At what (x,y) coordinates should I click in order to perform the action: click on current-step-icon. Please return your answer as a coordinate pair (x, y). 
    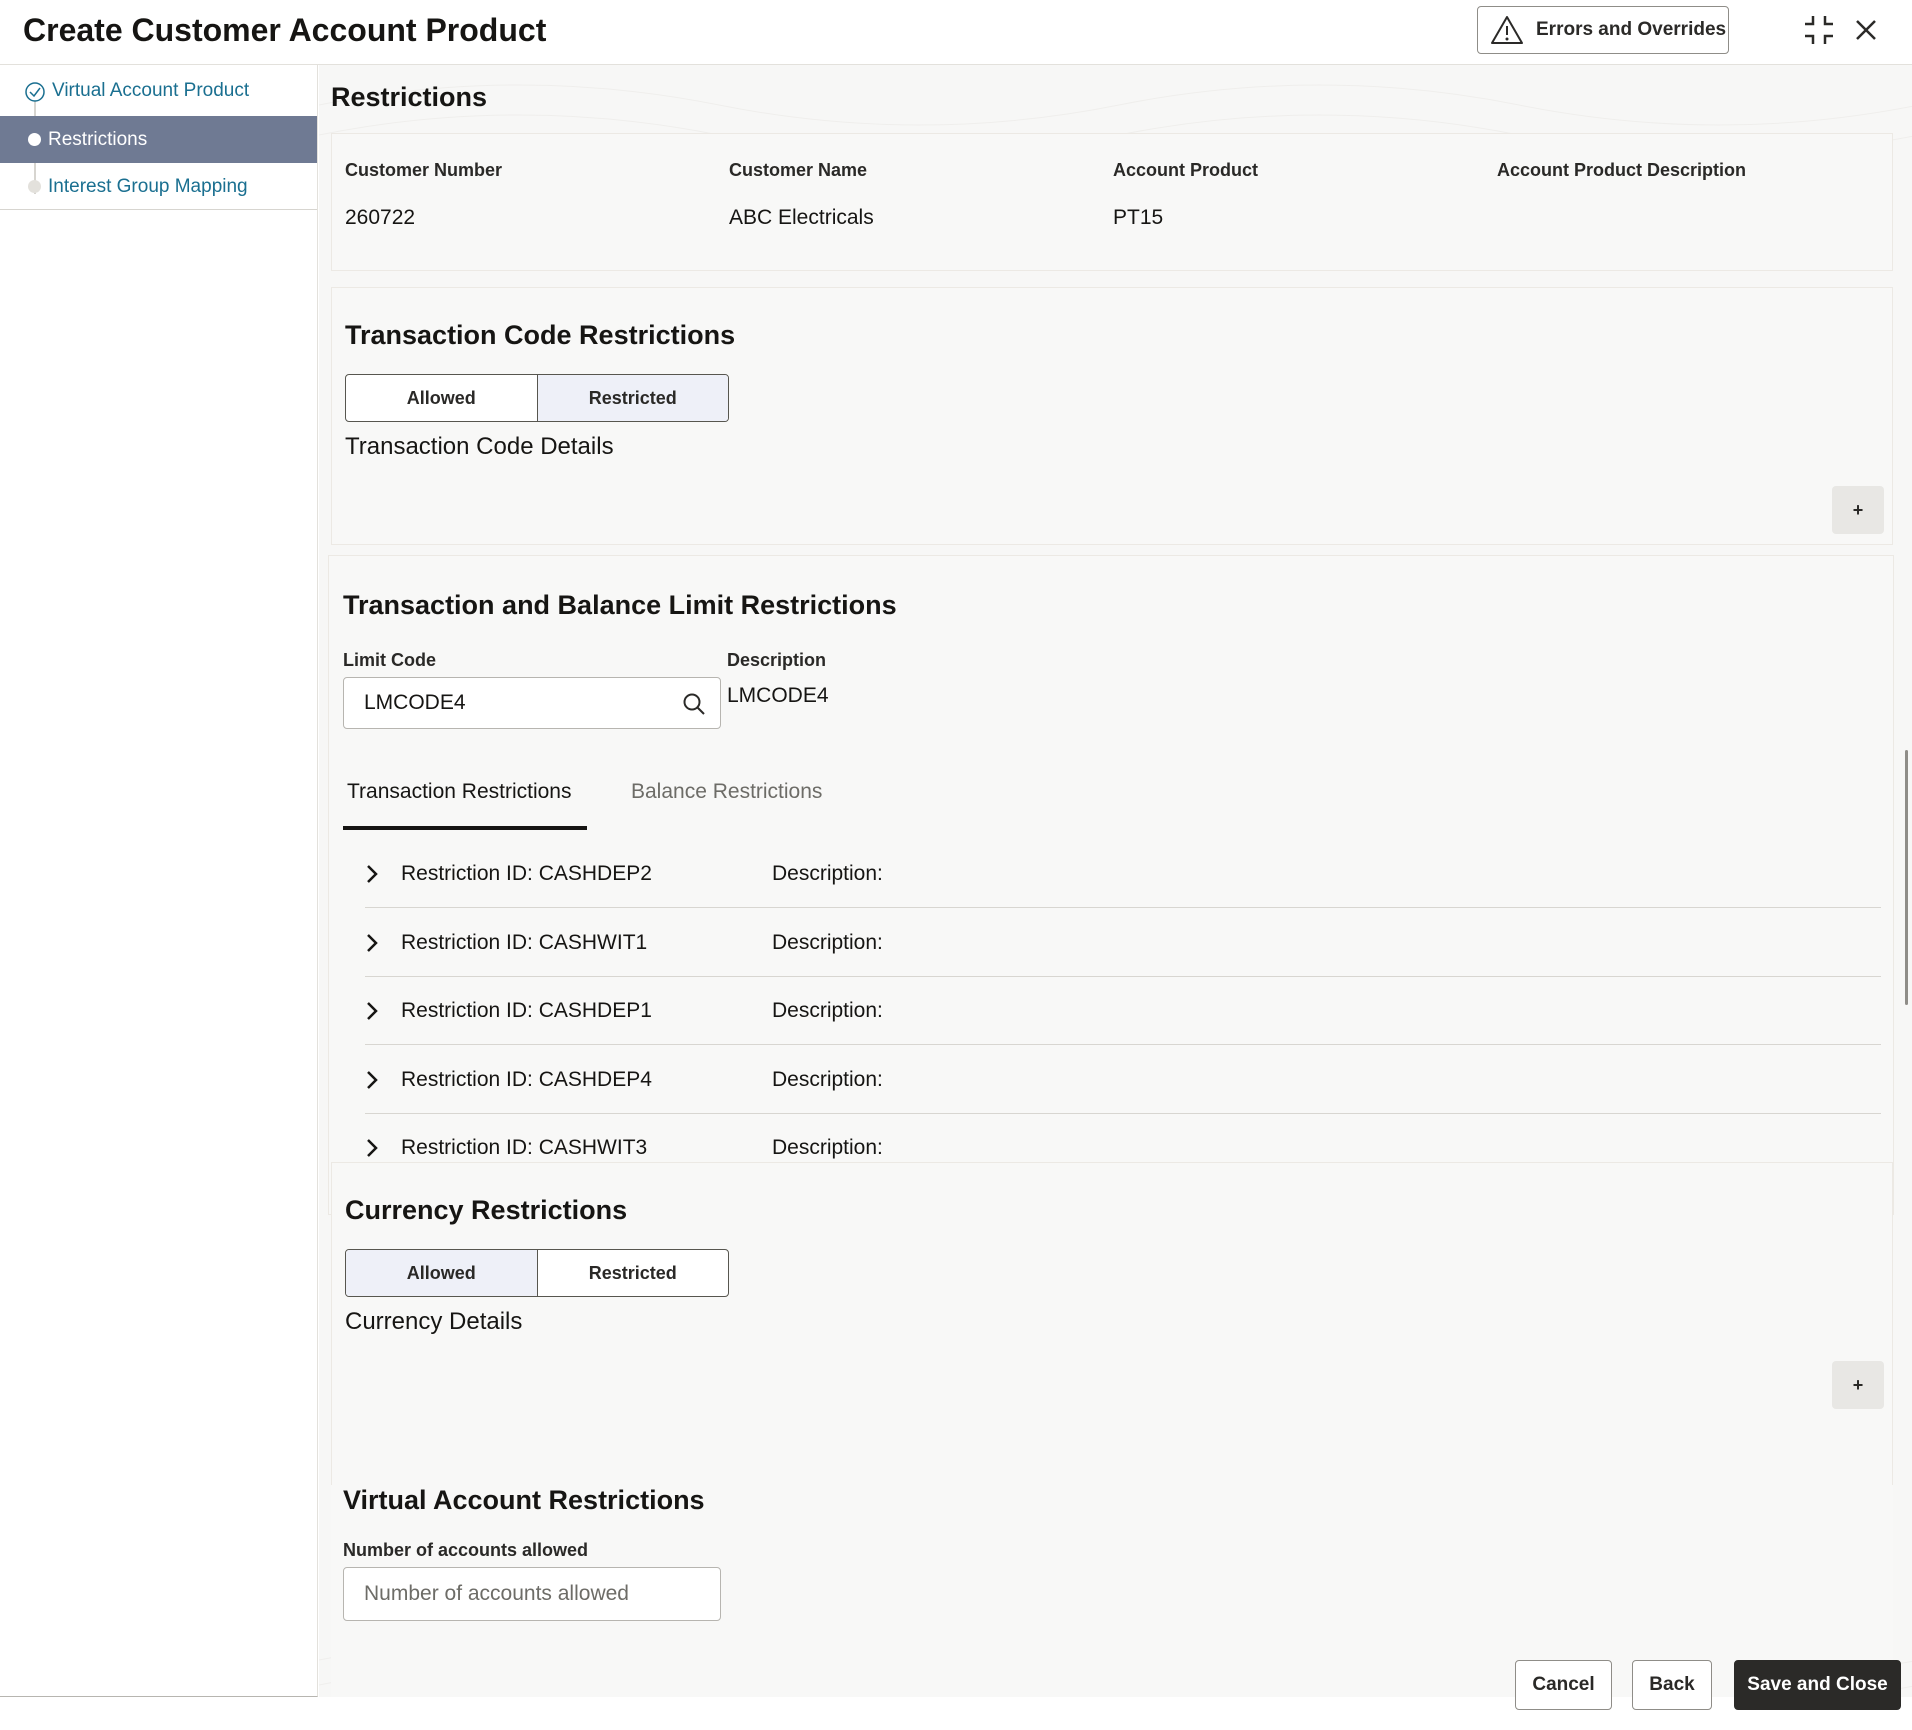
    Looking at the image, I should click on (34, 139).